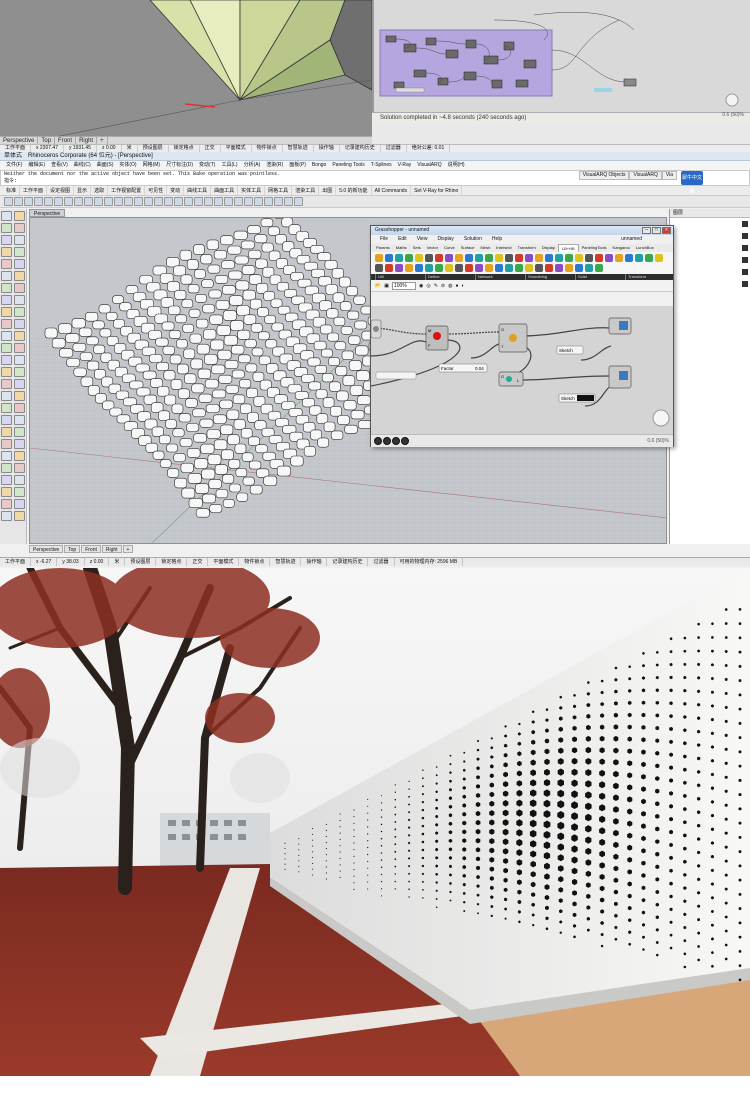  Describe the element at coordinates (645, 248) in the screenshot. I see `gh-tab: LunchBox` at that location.